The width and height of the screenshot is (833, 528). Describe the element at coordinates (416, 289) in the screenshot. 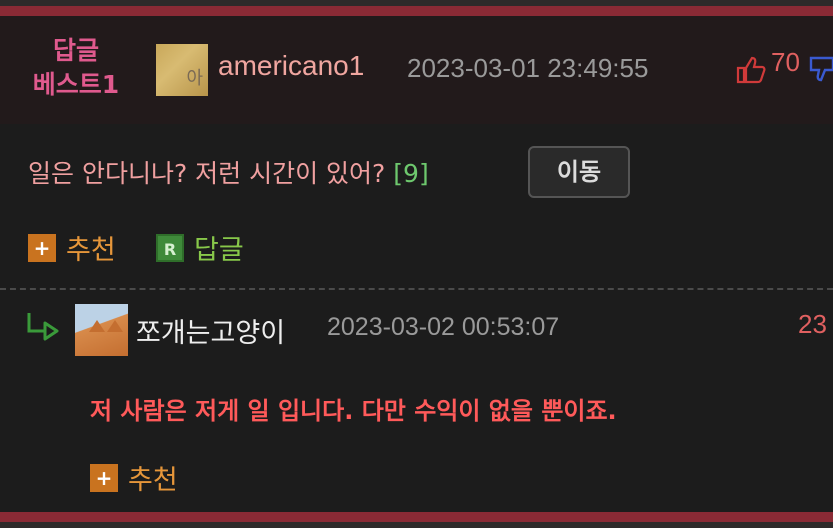

I see `dashed-divider` at that location.